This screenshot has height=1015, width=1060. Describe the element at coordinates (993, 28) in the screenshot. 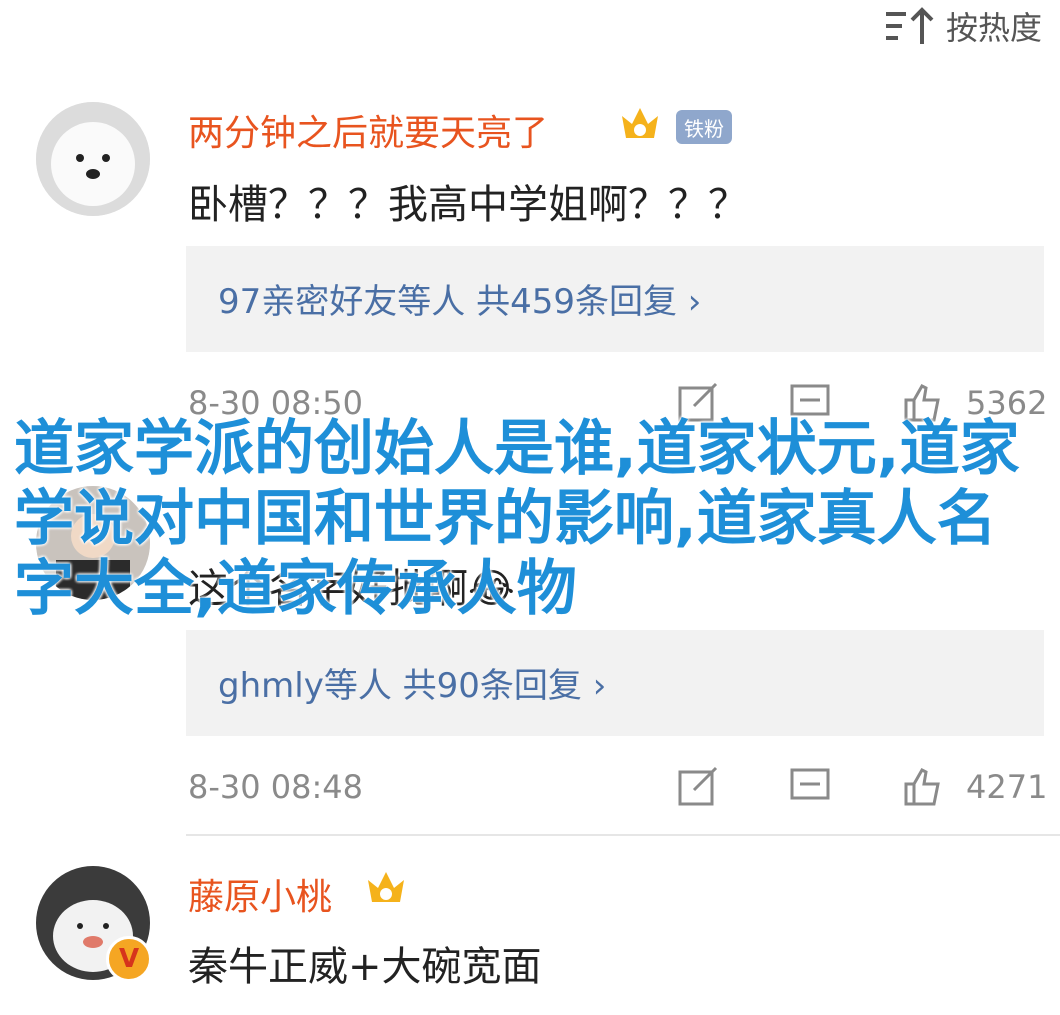

I see `sort-label: 按热度` at that location.